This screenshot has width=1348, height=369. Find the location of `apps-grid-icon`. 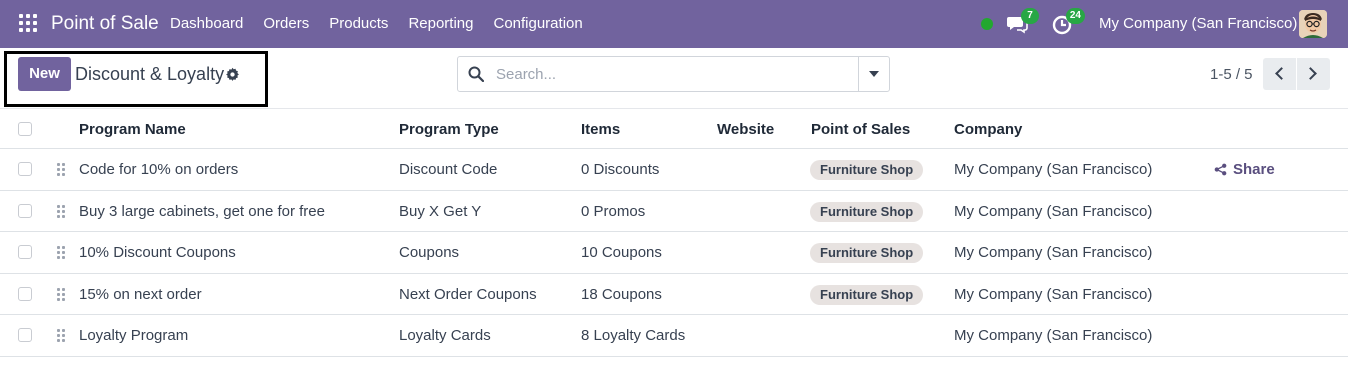

apps-grid-icon is located at coordinates (28, 23).